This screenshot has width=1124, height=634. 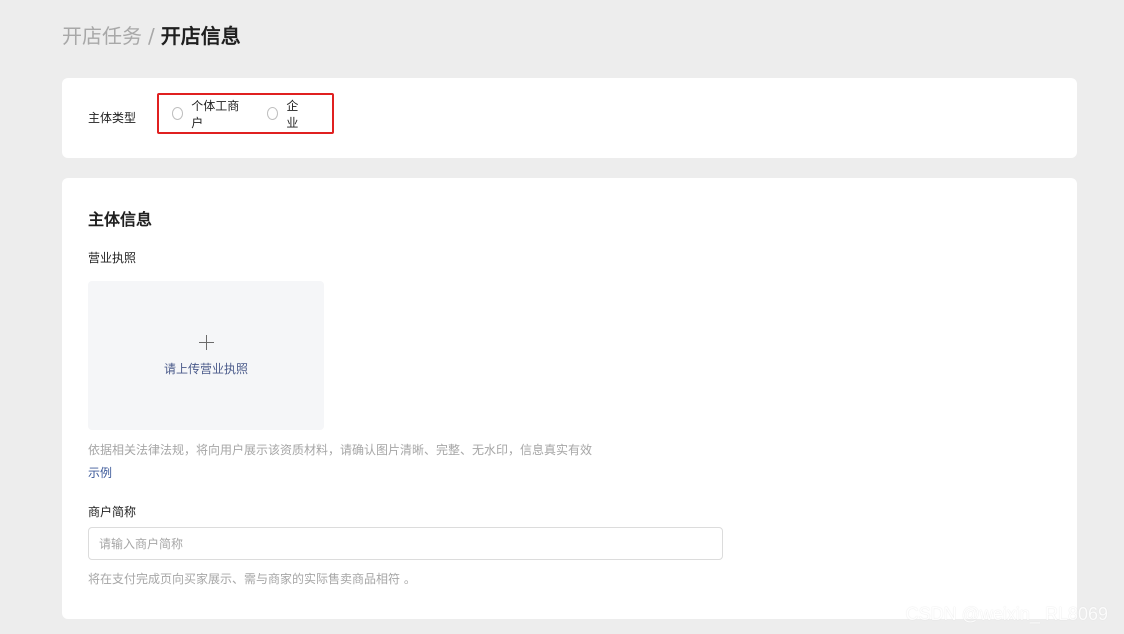 What do you see at coordinates (112, 118) in the screenshot?
I see `entity-type-label: 主体类型` at bounding box center [112, 118].